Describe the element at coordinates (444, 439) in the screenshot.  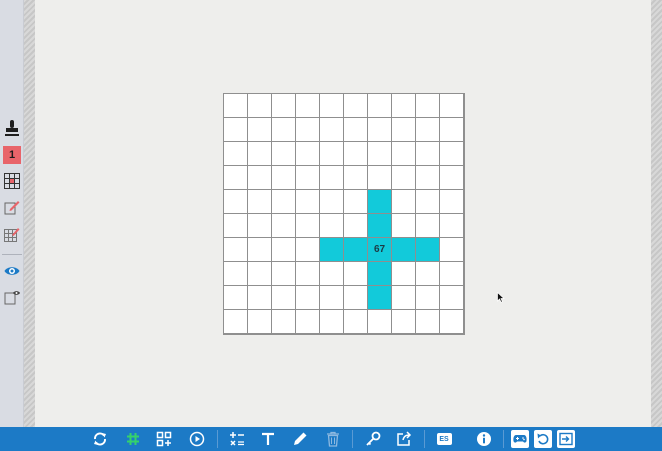
I see `language-button: ES` at that location.